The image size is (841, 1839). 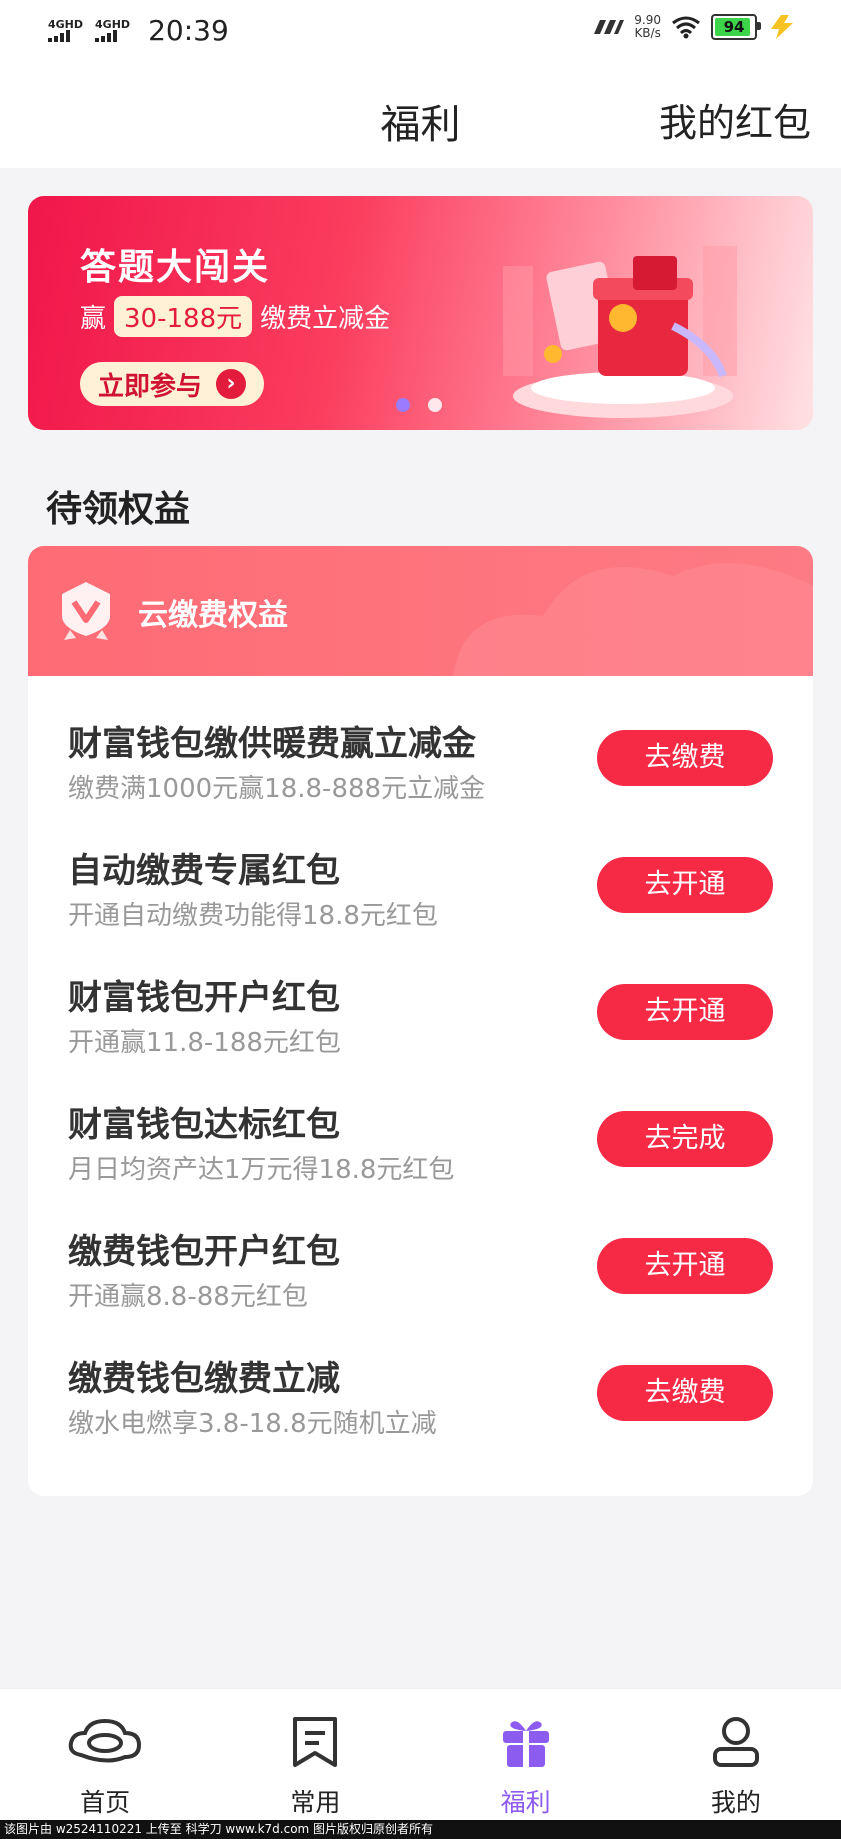 I want to click on badge-icon, so click(x=86, y=611).